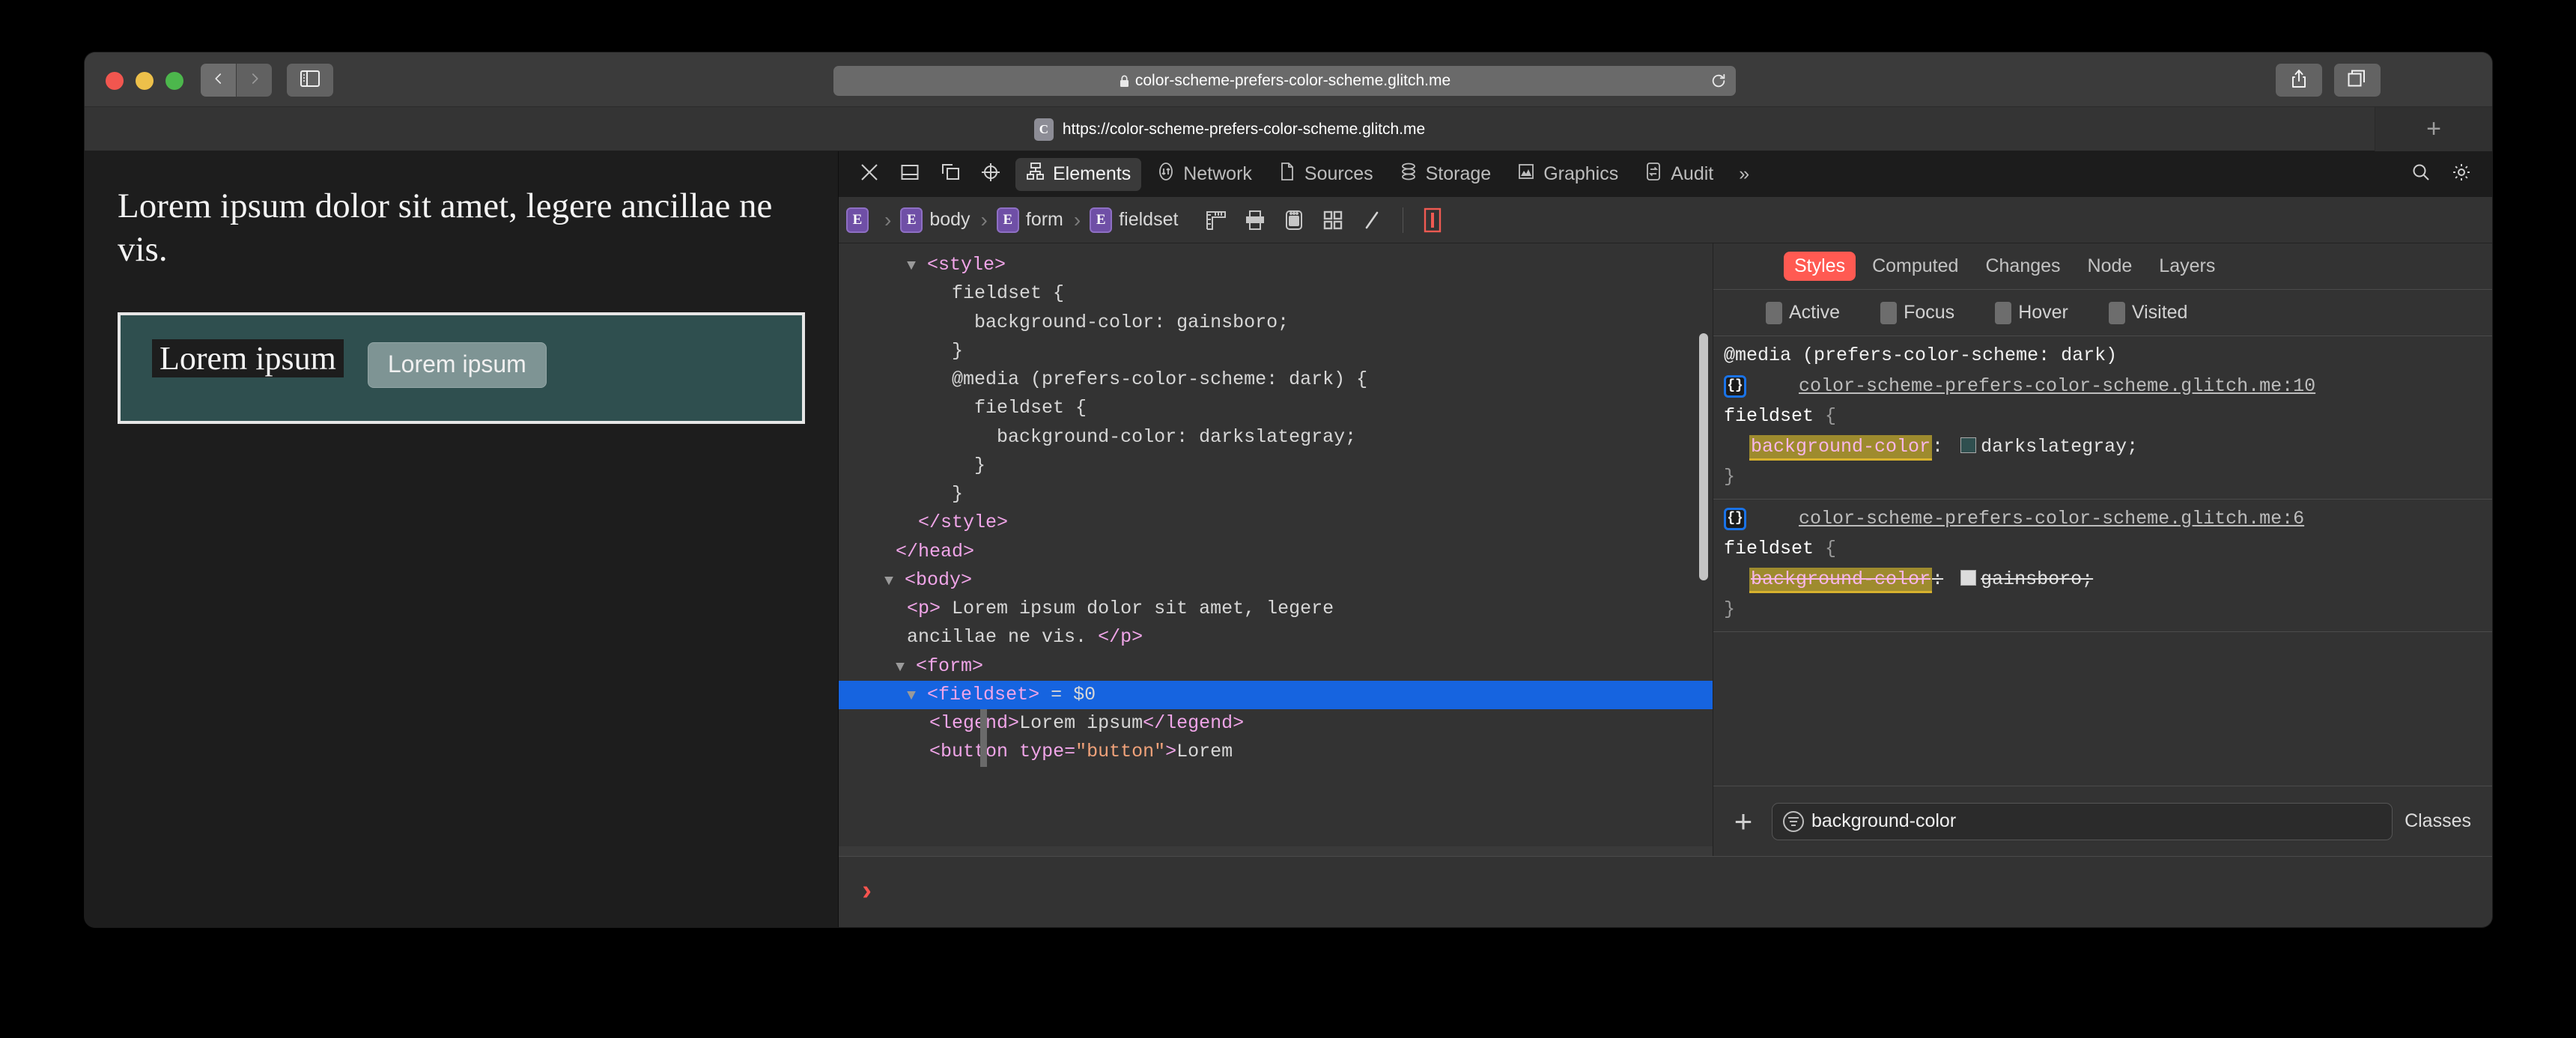 Image resolution: width=2576 pixels, height=1038 pixels. What do you see at coordinates (1917, 312) in the screenshot?
I see `pseudo-focus: Focus` at bounding box center [1917, 312].